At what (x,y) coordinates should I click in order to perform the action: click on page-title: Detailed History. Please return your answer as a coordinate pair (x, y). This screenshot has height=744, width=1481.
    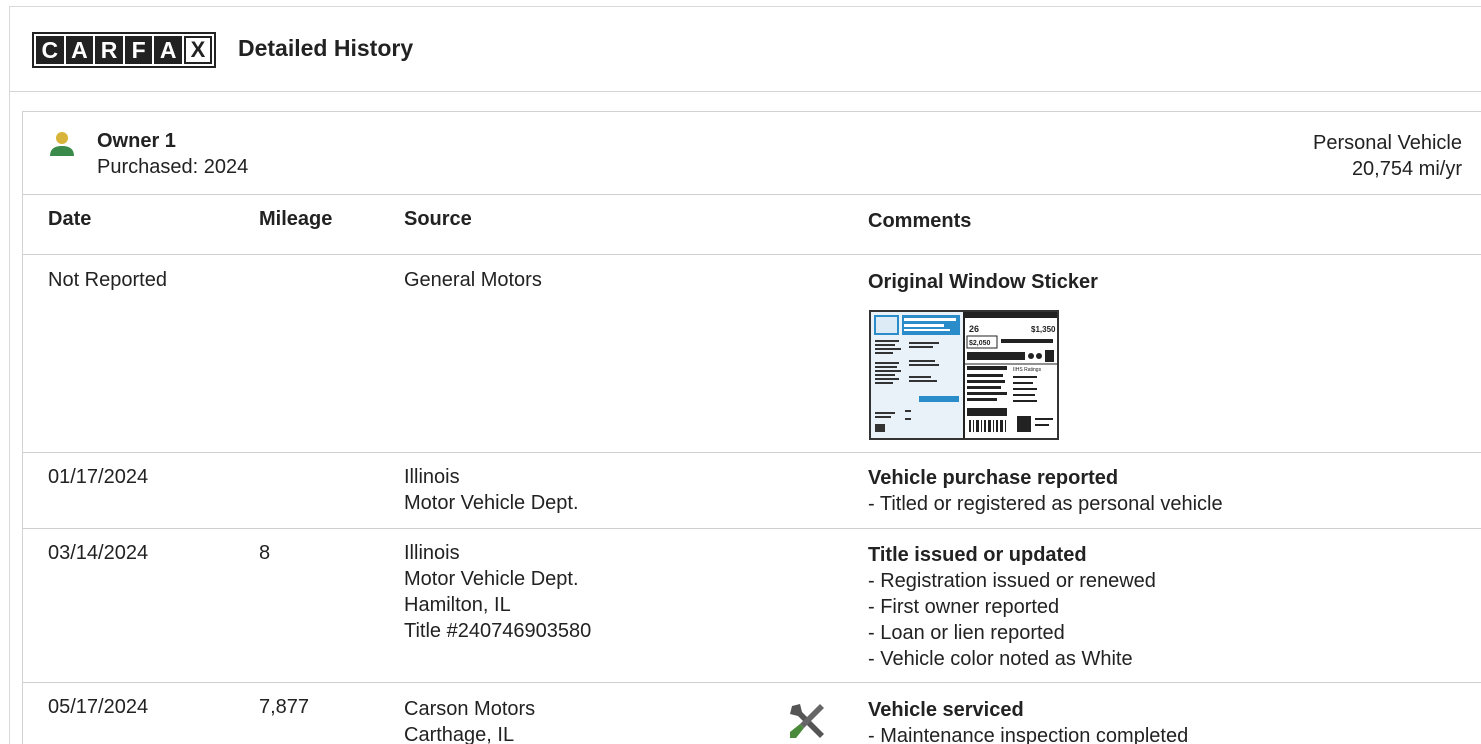
    Looking at the image, I should click on (326, 48).